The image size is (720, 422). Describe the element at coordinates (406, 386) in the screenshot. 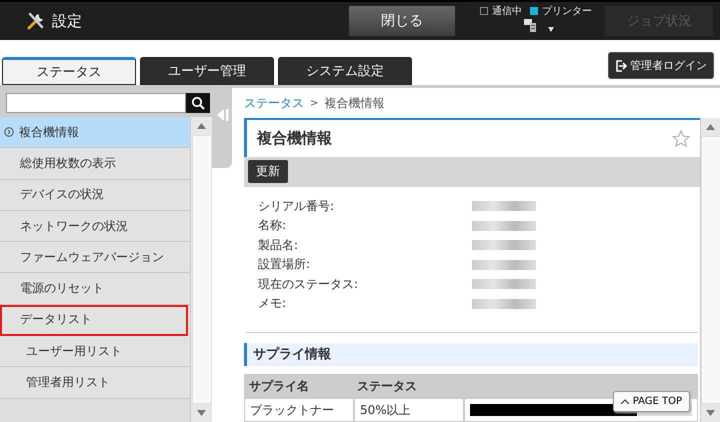

I see `column-header: ステータス` at that location.